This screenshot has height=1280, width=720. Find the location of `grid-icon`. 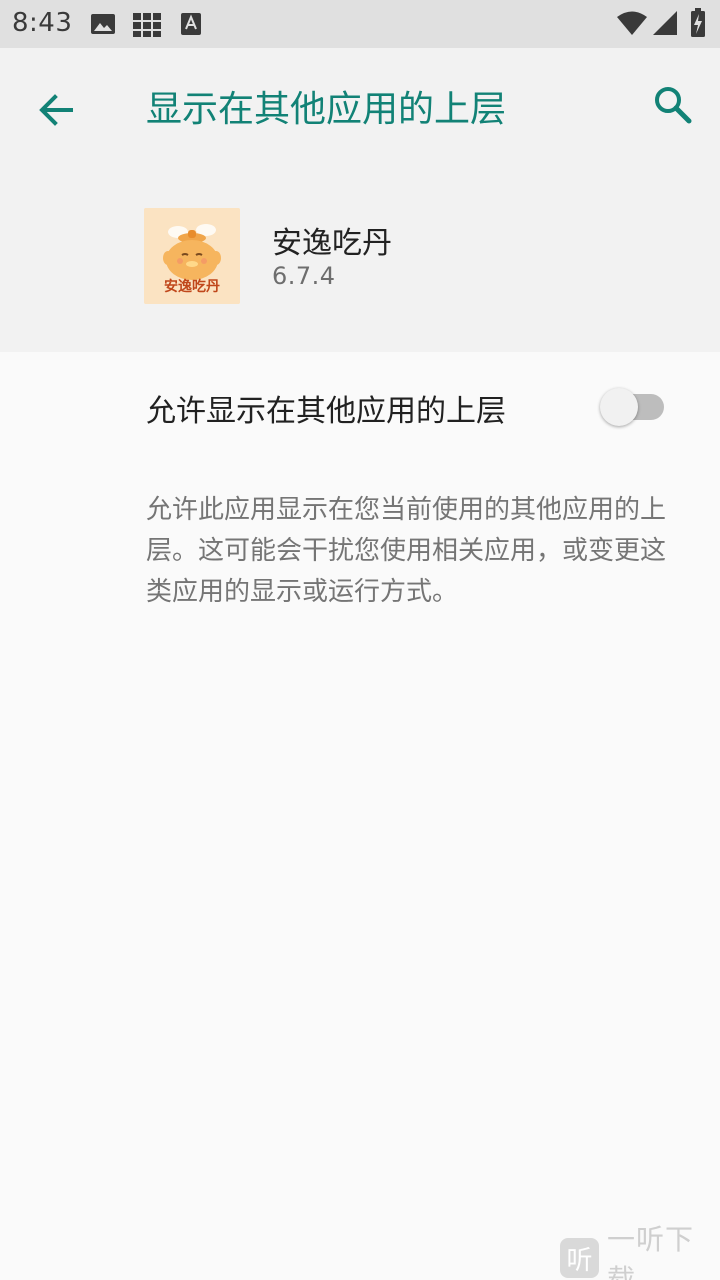

grid-icon is located at coordinates (147, 27).